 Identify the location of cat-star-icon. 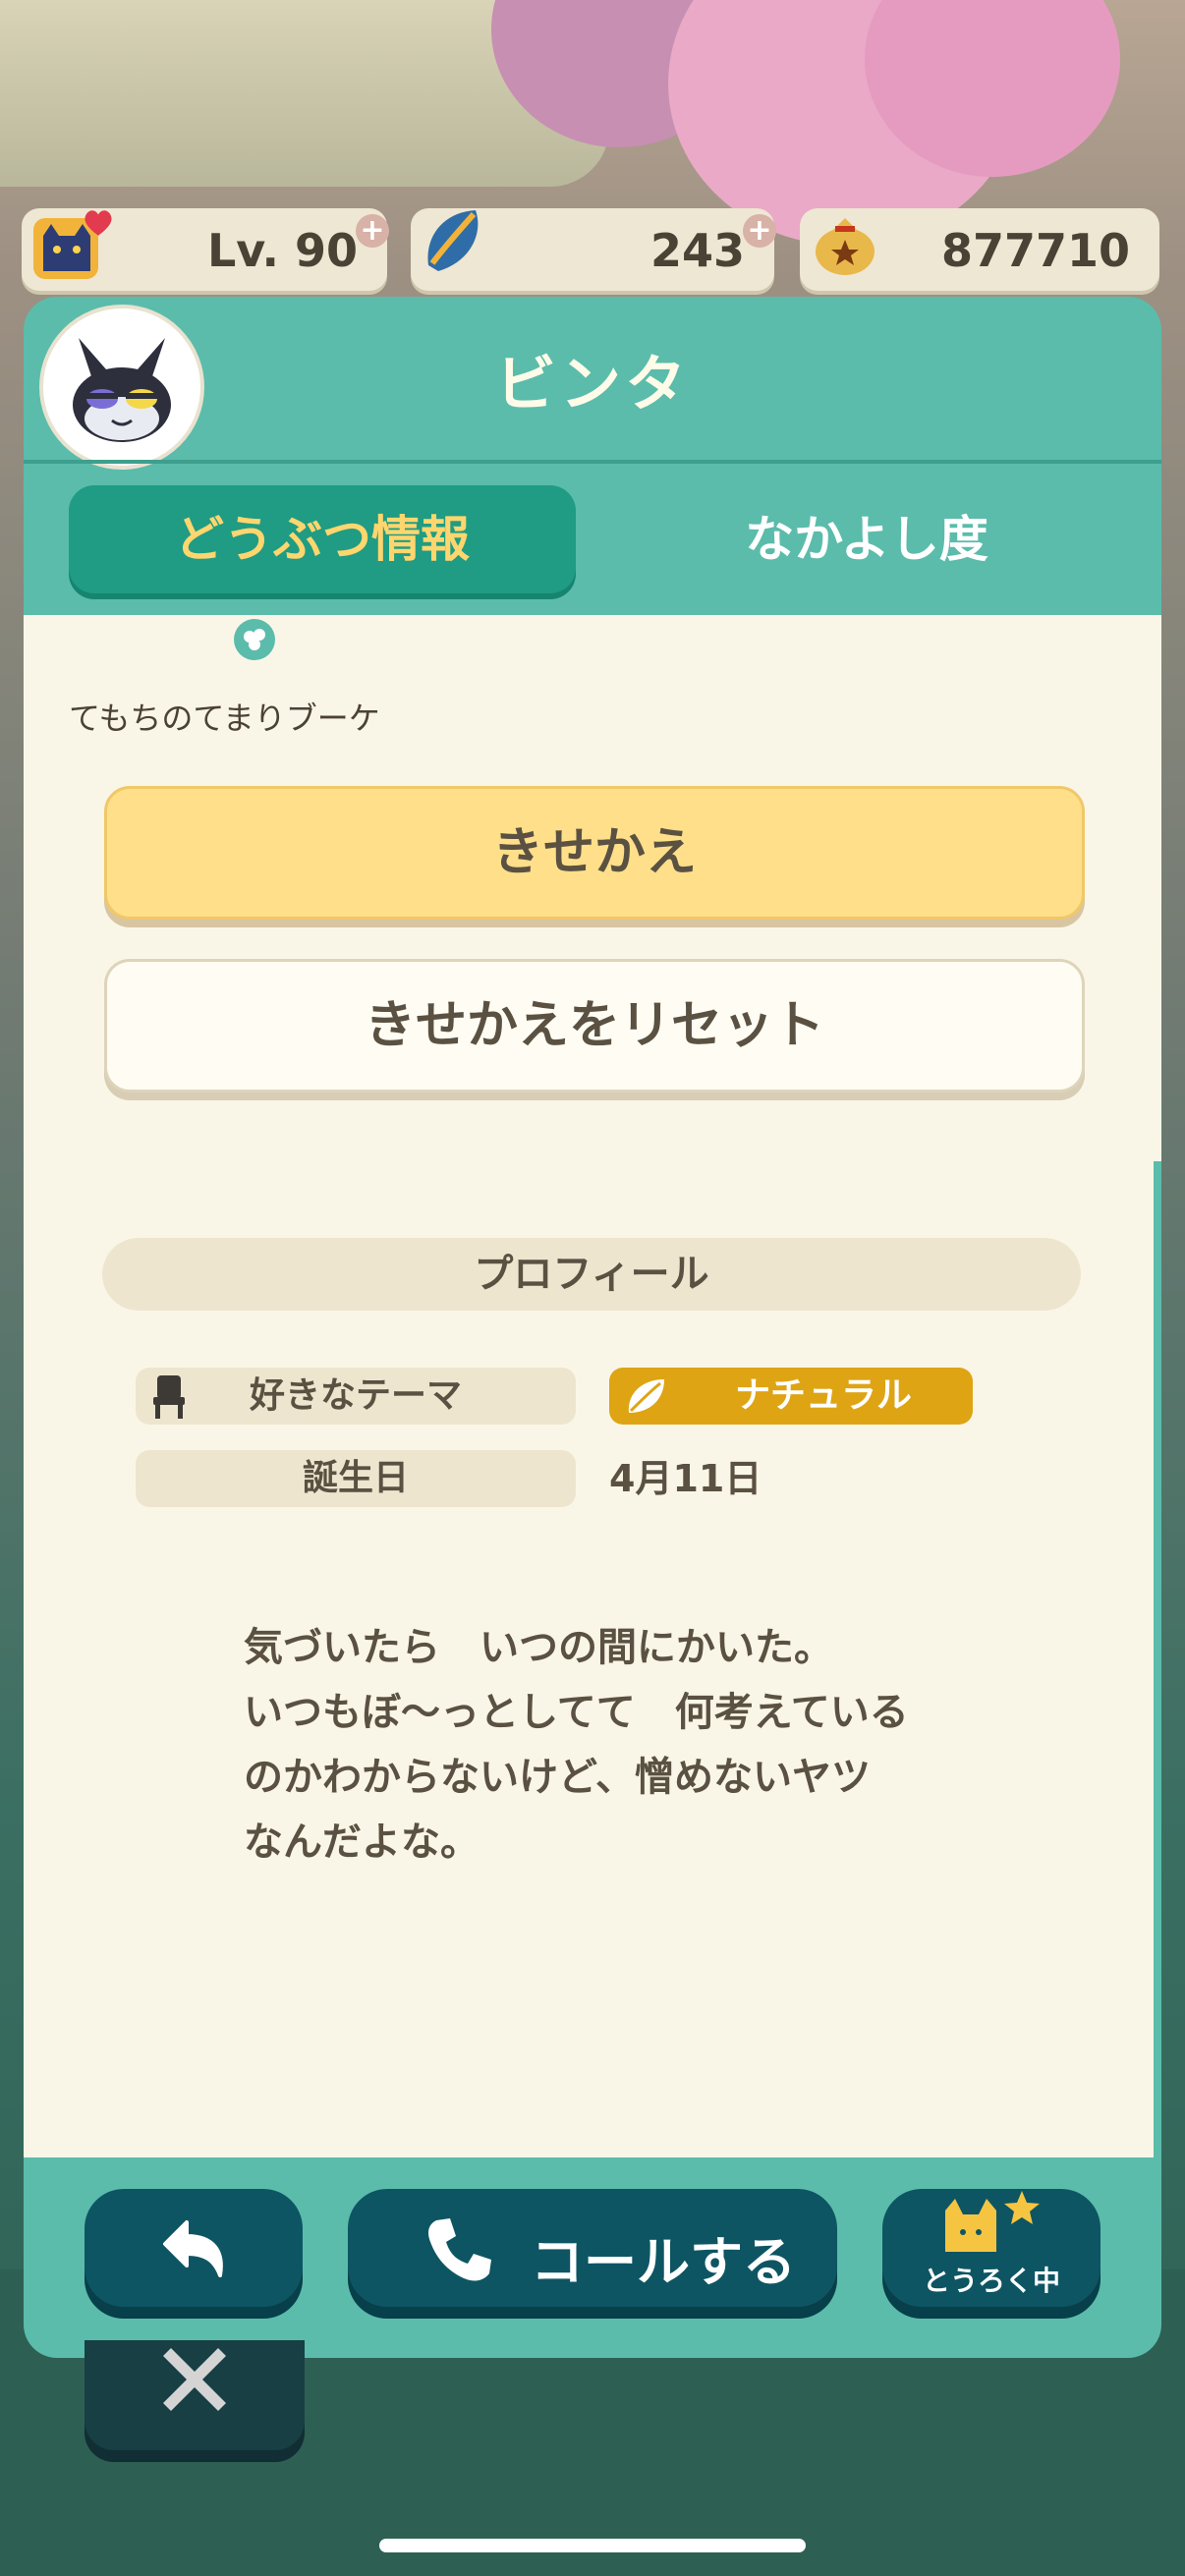
(993, 2221).